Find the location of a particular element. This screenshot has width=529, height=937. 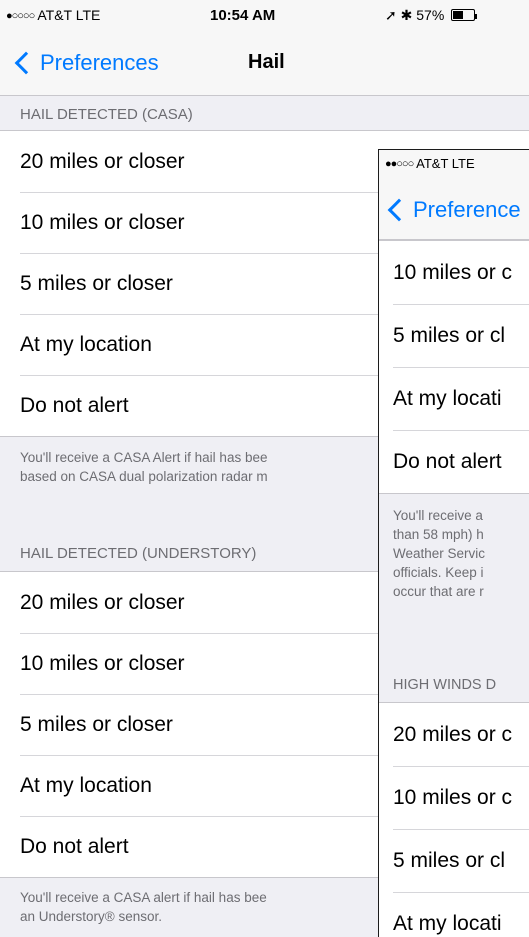

status-bar: ●○○○○ AT&T LTE 10:54 AM ➚ ✱ 57% is located at coordinates (264, 15).